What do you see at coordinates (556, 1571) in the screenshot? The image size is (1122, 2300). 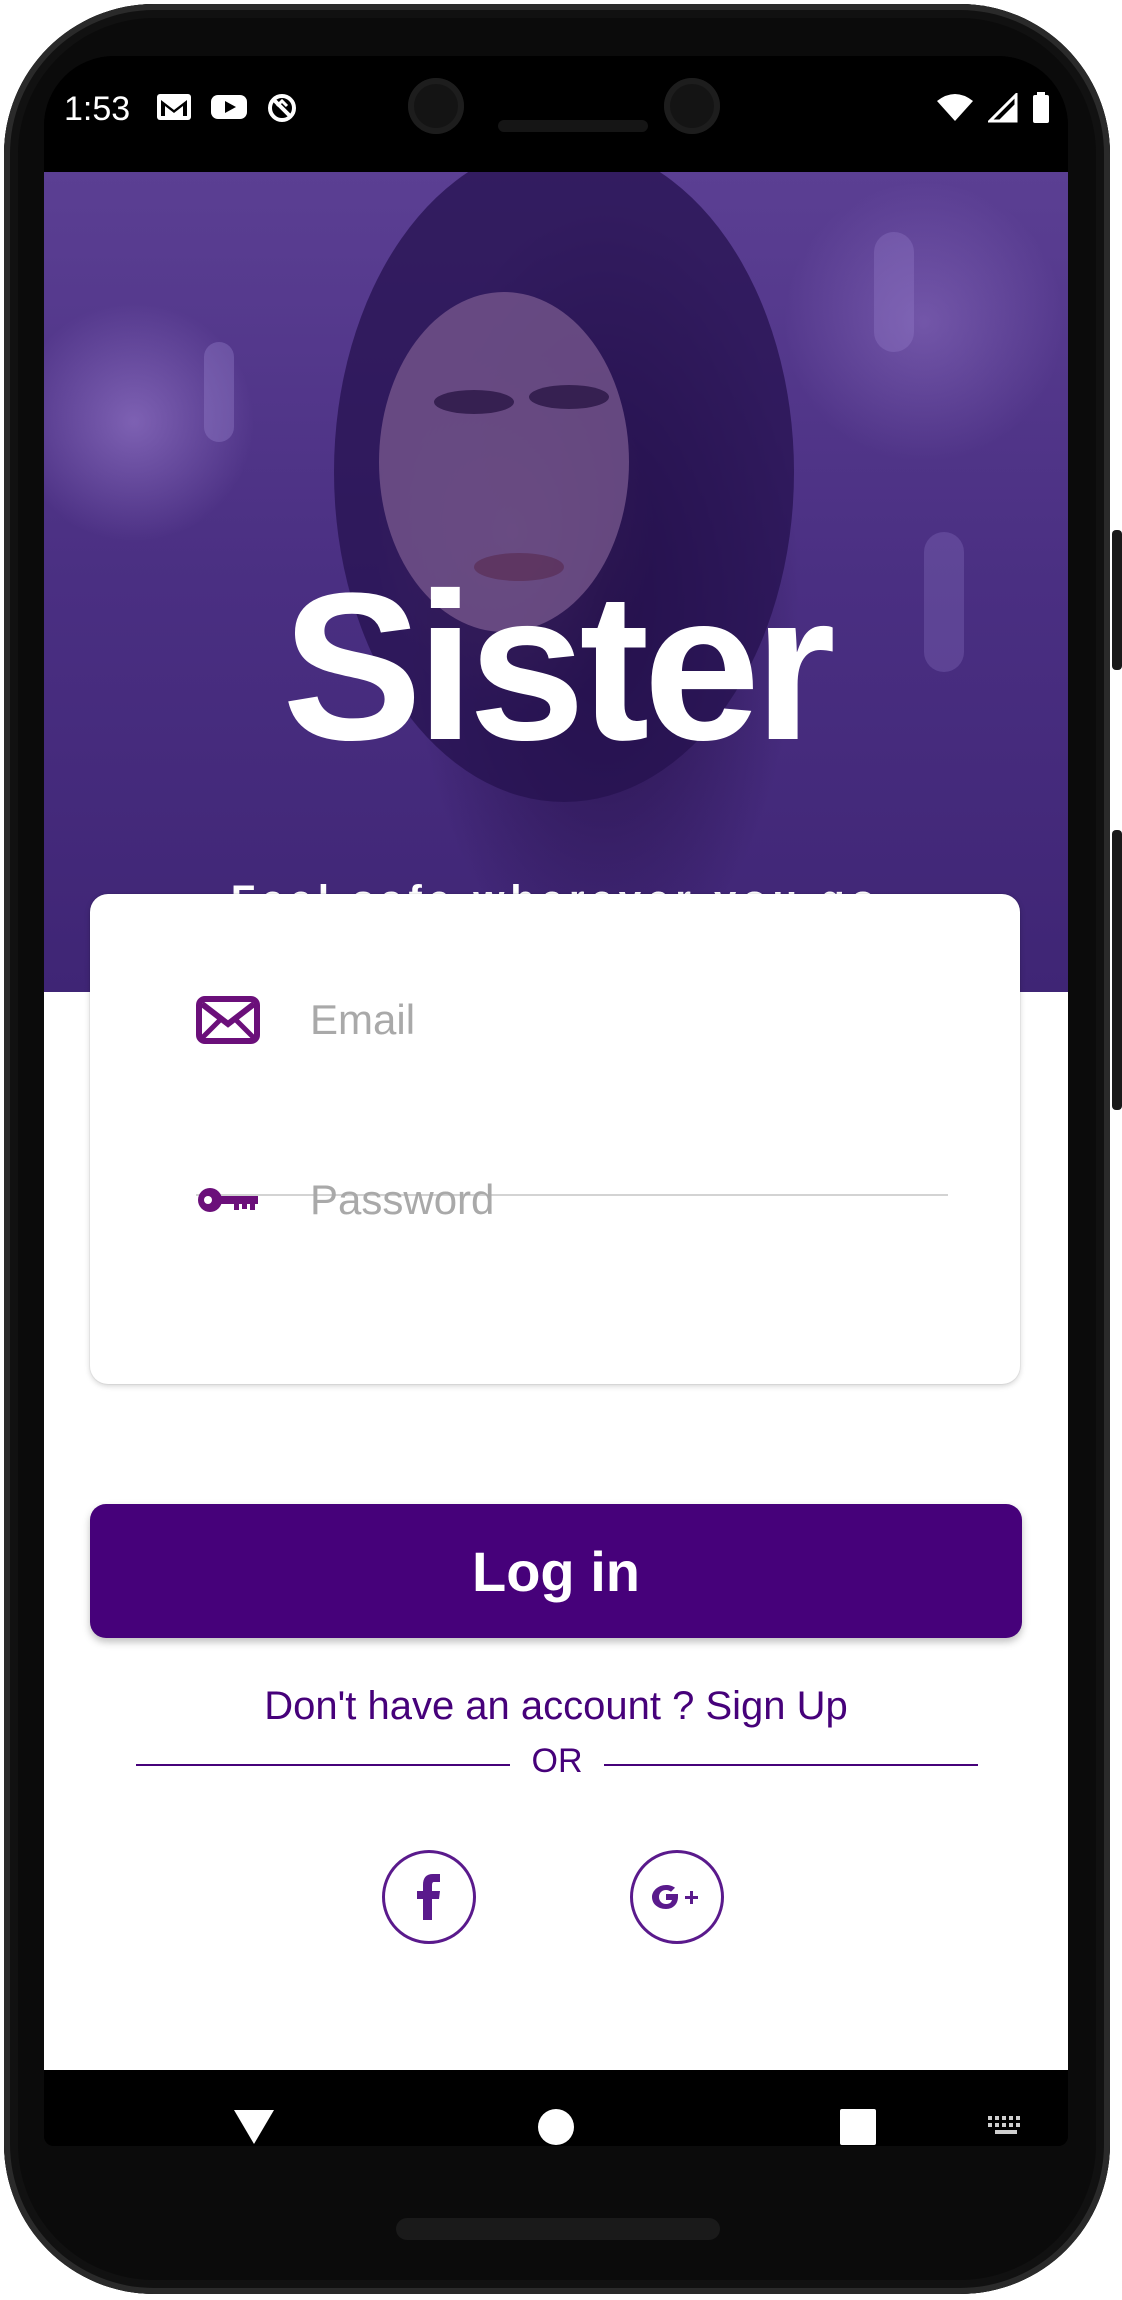 I see `login-button: Log in` at bounding box center [556, 1571].